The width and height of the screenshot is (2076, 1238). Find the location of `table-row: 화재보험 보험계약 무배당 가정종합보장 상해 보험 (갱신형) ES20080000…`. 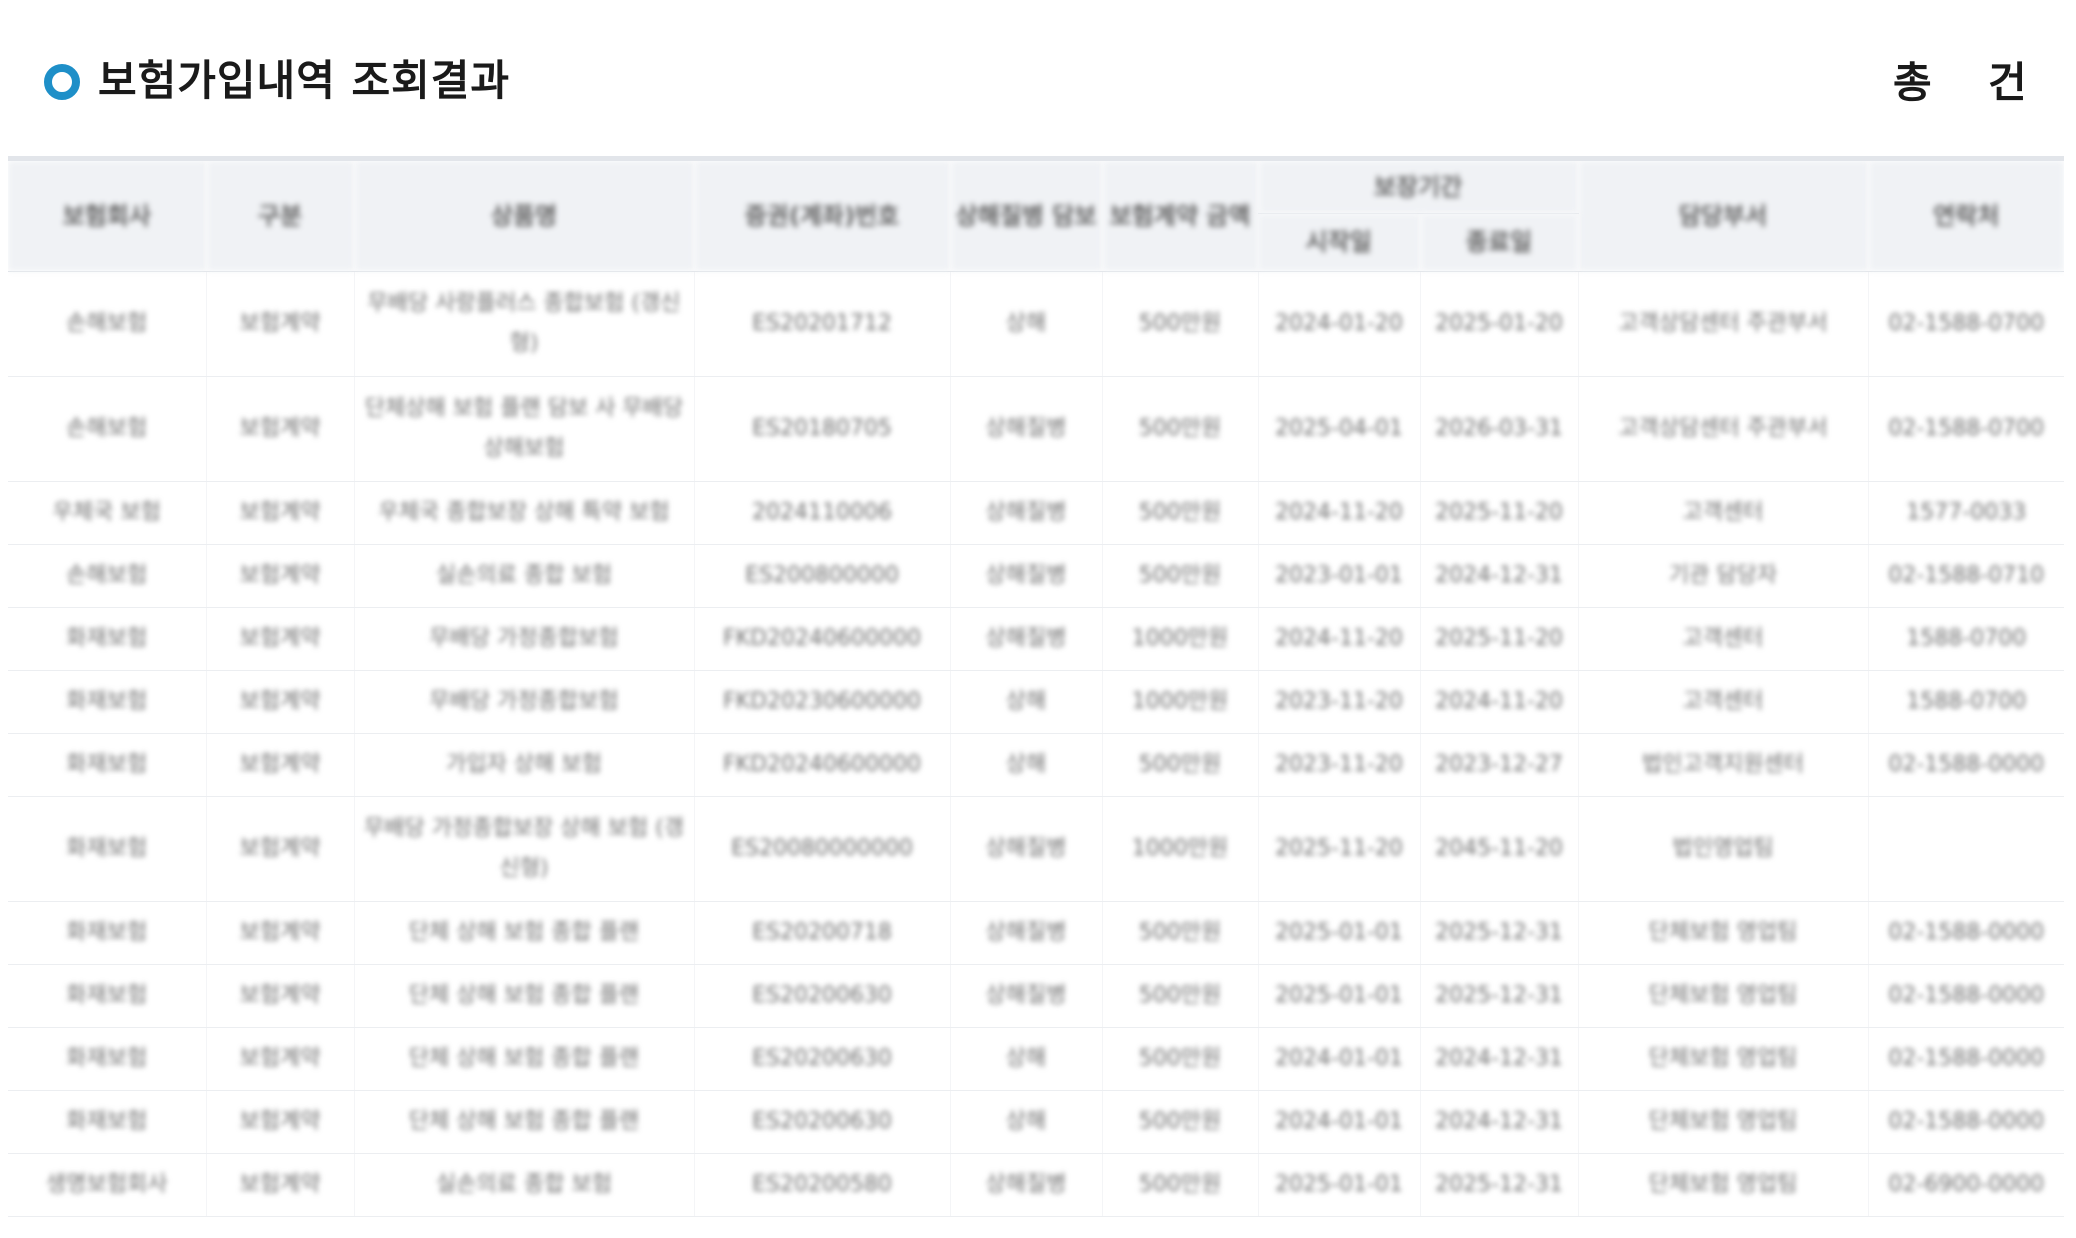

table-row: 화재보험 보험계약 무배당 가정종합보장 상해 보험 (갱신형) ES20080000… is located at coordinates (1036, 849).